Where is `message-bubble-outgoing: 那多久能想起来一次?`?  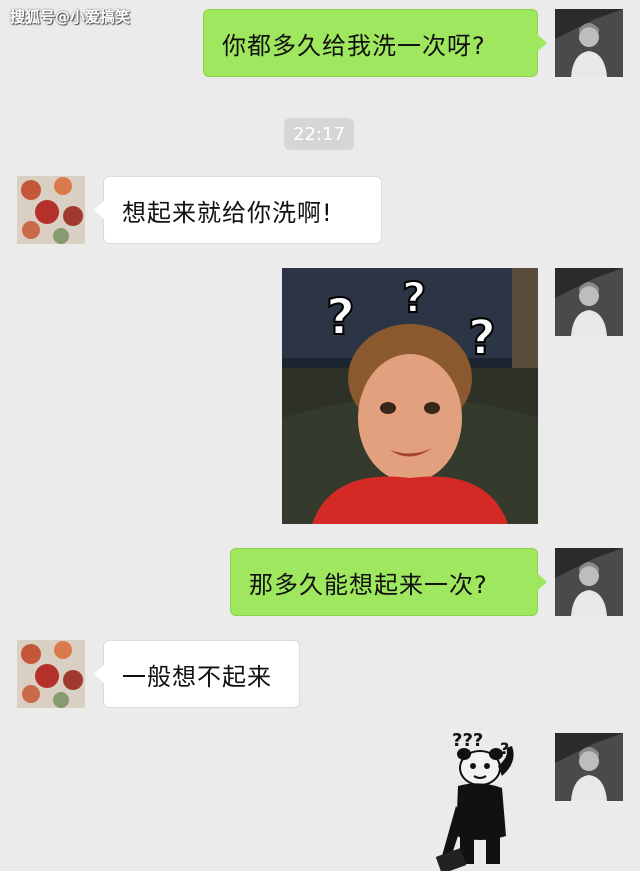
message-bubble-outgoing: 那多久能想起来一次? is located at coordinates (388, 582).